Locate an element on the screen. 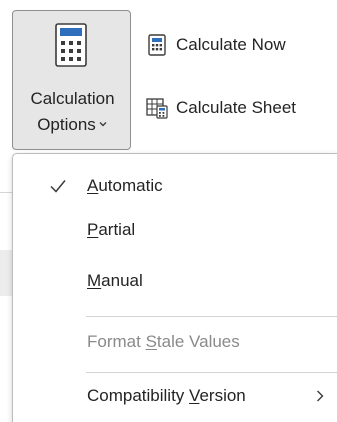 Image resolution: width=337 pixels, height=422 pixels. mnemonic-letter: A is located at coordinates (93, 185).